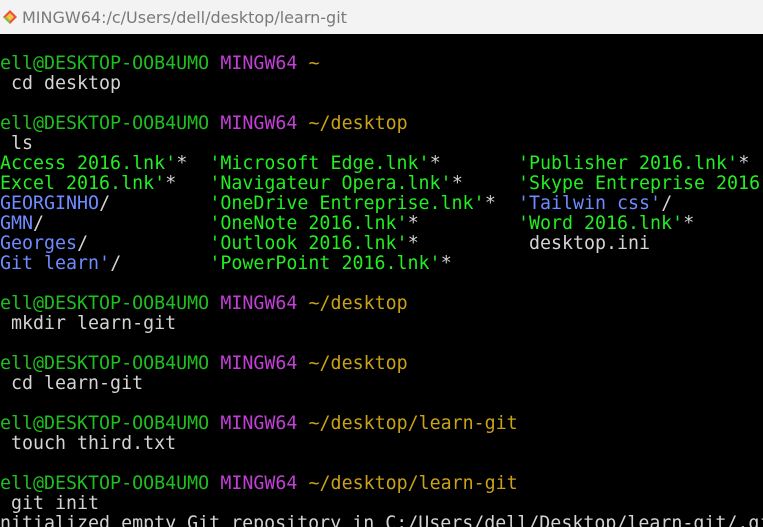 This screenshot has width=763, height=527. Describe the element at coordinates (39, 243) in the screenshot. I see `ls-entry: Georges` at that location.